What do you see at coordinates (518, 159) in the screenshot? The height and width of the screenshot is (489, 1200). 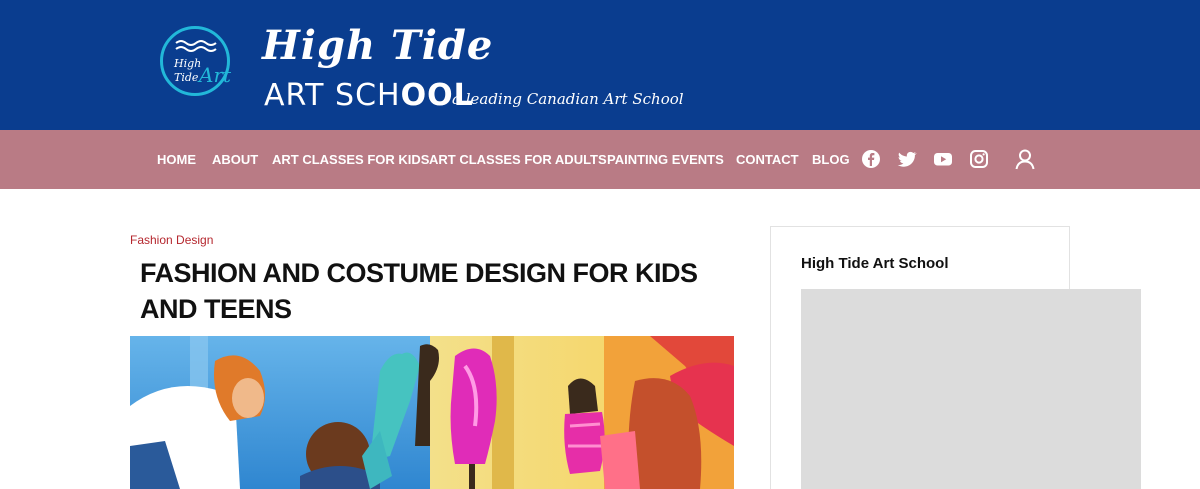 I see `nav-art-classes-adults: ART CLASSES FOR ADULTS` at bounding box center [518, 159].